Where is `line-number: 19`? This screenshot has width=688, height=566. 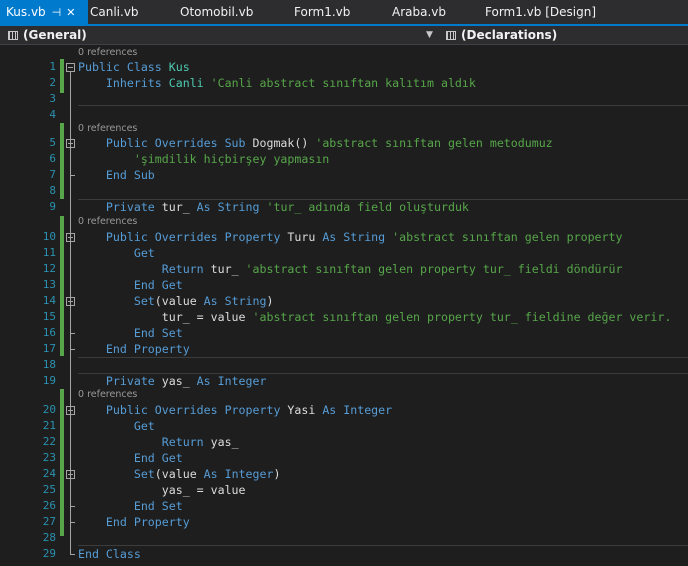
line-number: 19 is located at coordinates (49, 380).